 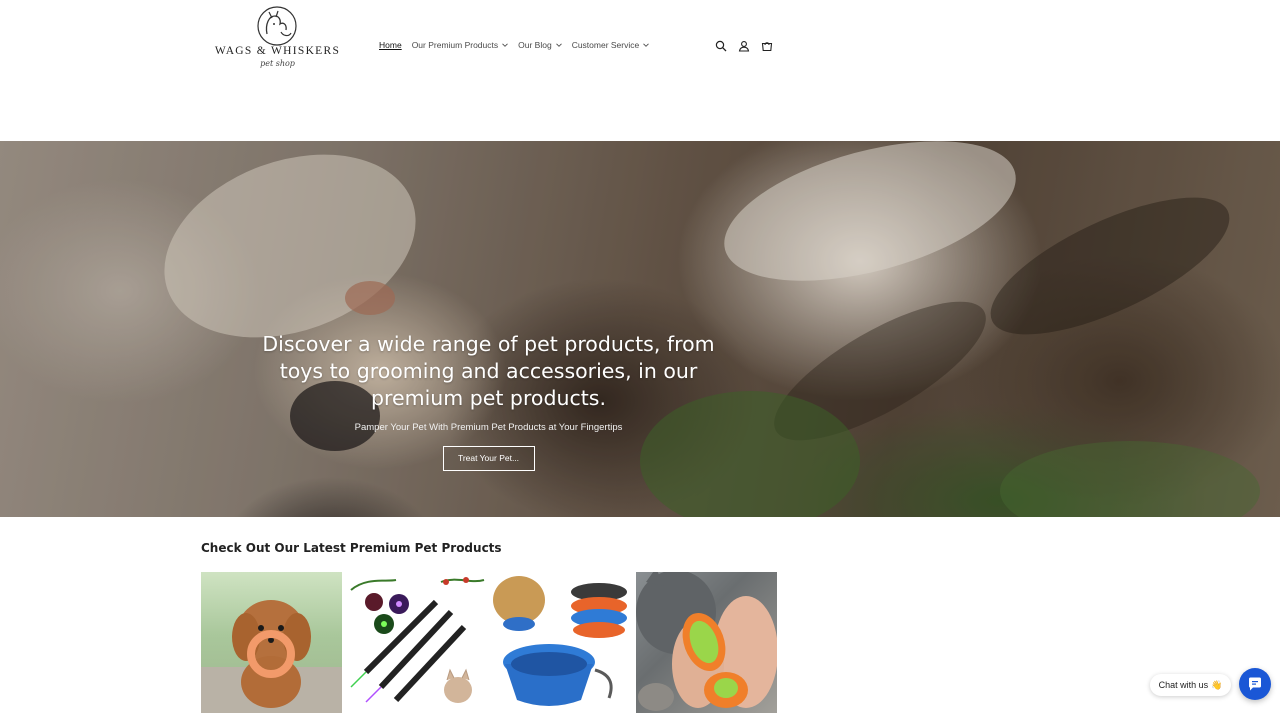 I want to click on cart-button, so click(x=767, y=46).